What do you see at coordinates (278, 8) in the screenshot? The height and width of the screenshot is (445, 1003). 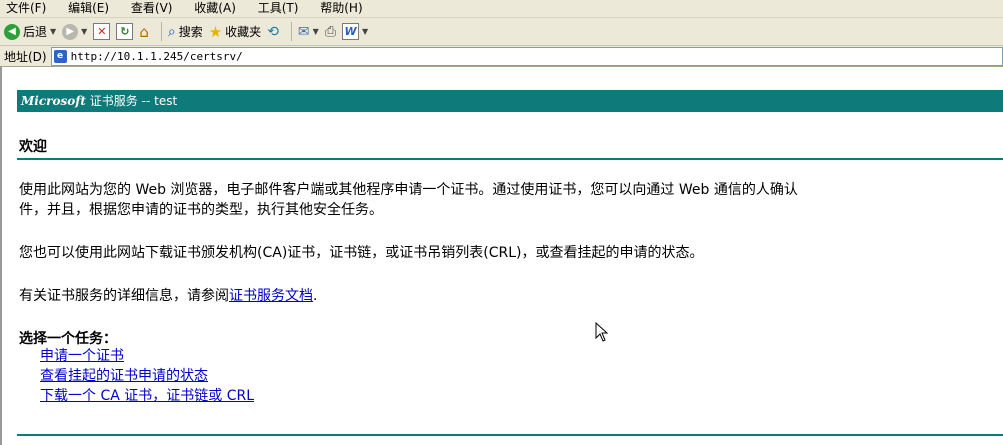 I see `menu-tools: 工具(T)` at bounding box center [278, 8].